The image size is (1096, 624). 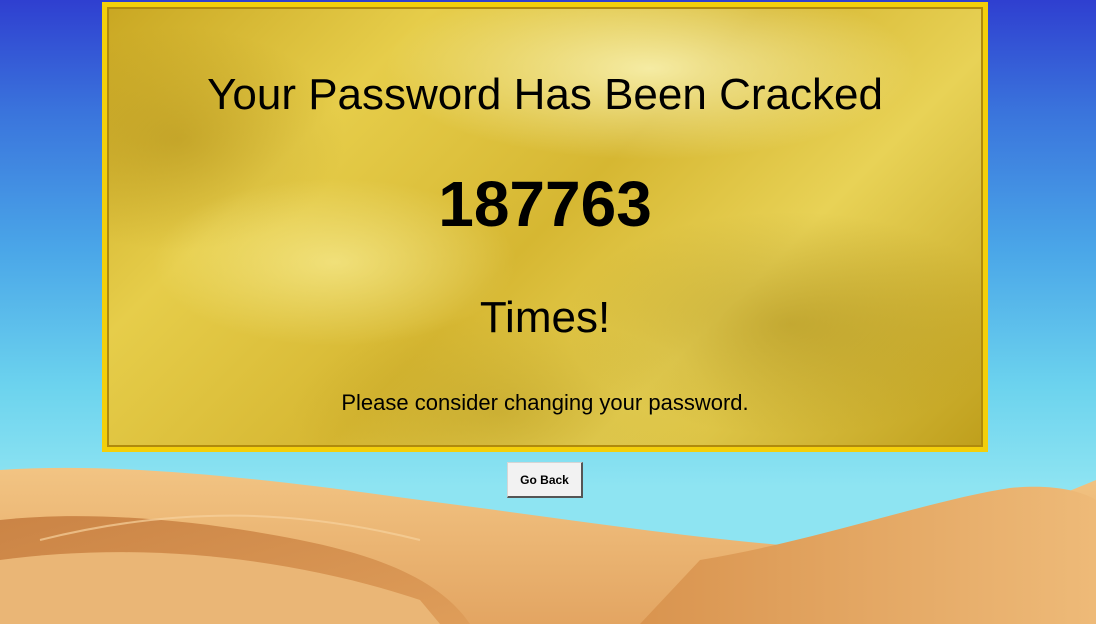 What do you see at coordinates (545, 480) in the screenshot?
I see `go-back-button: Go Back` at bounding box center [545, 480].